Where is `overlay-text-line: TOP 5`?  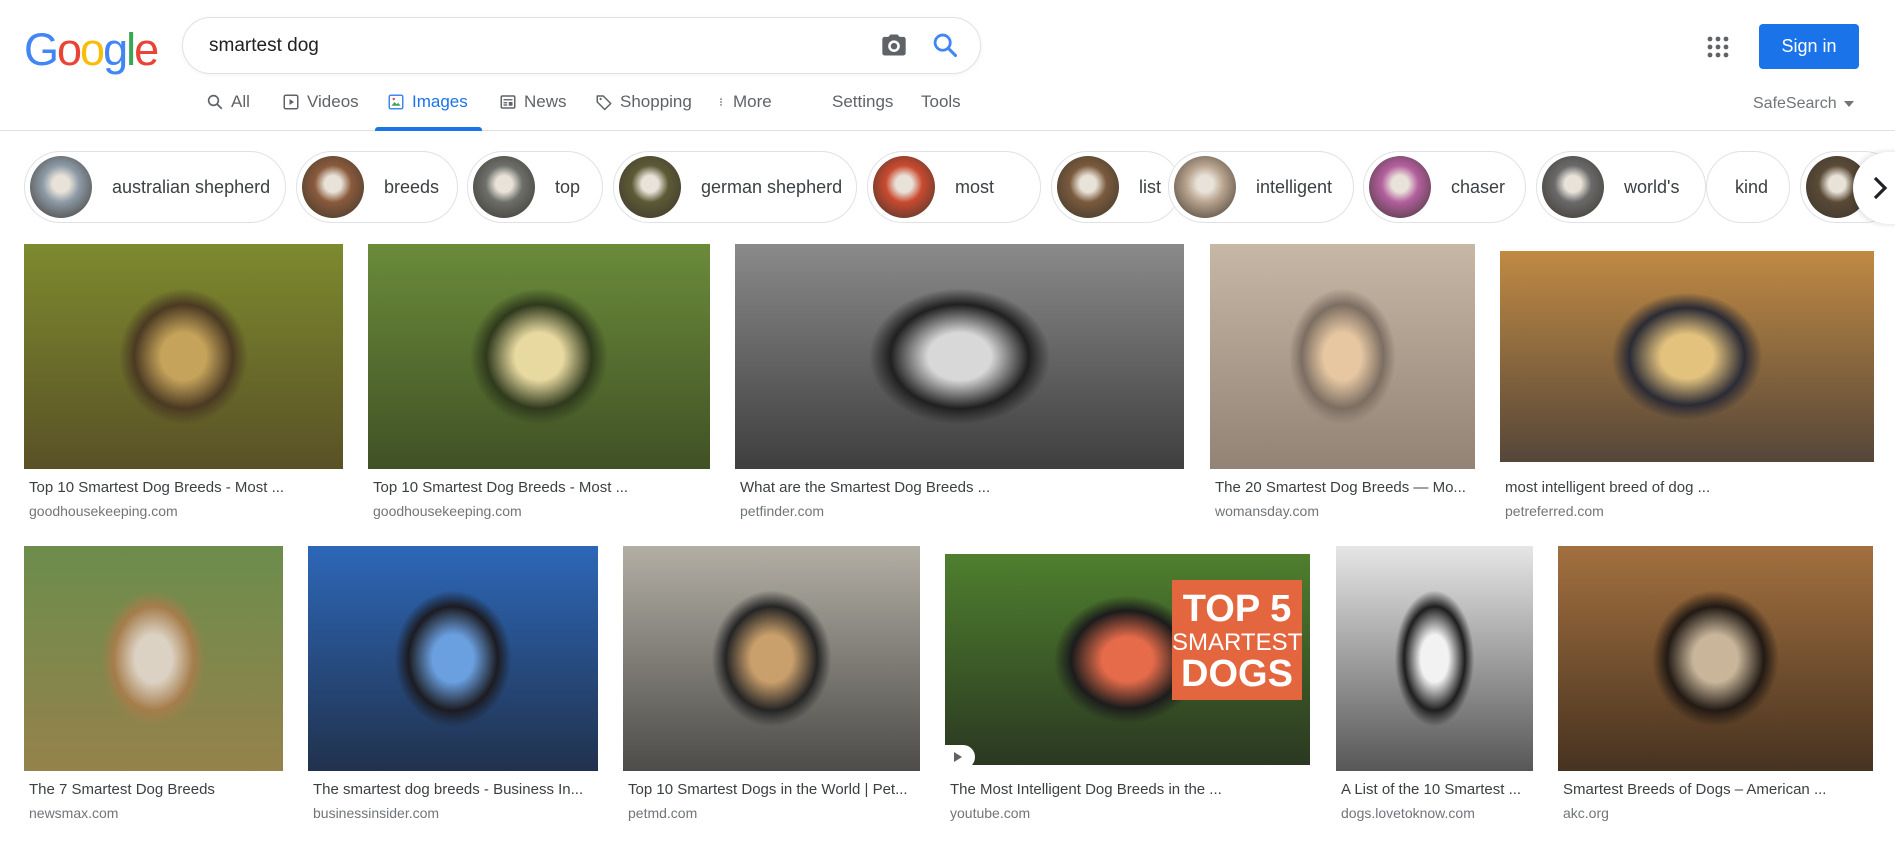 overlay-text-line: TOP 5 is located at coordinates (1237, 609).